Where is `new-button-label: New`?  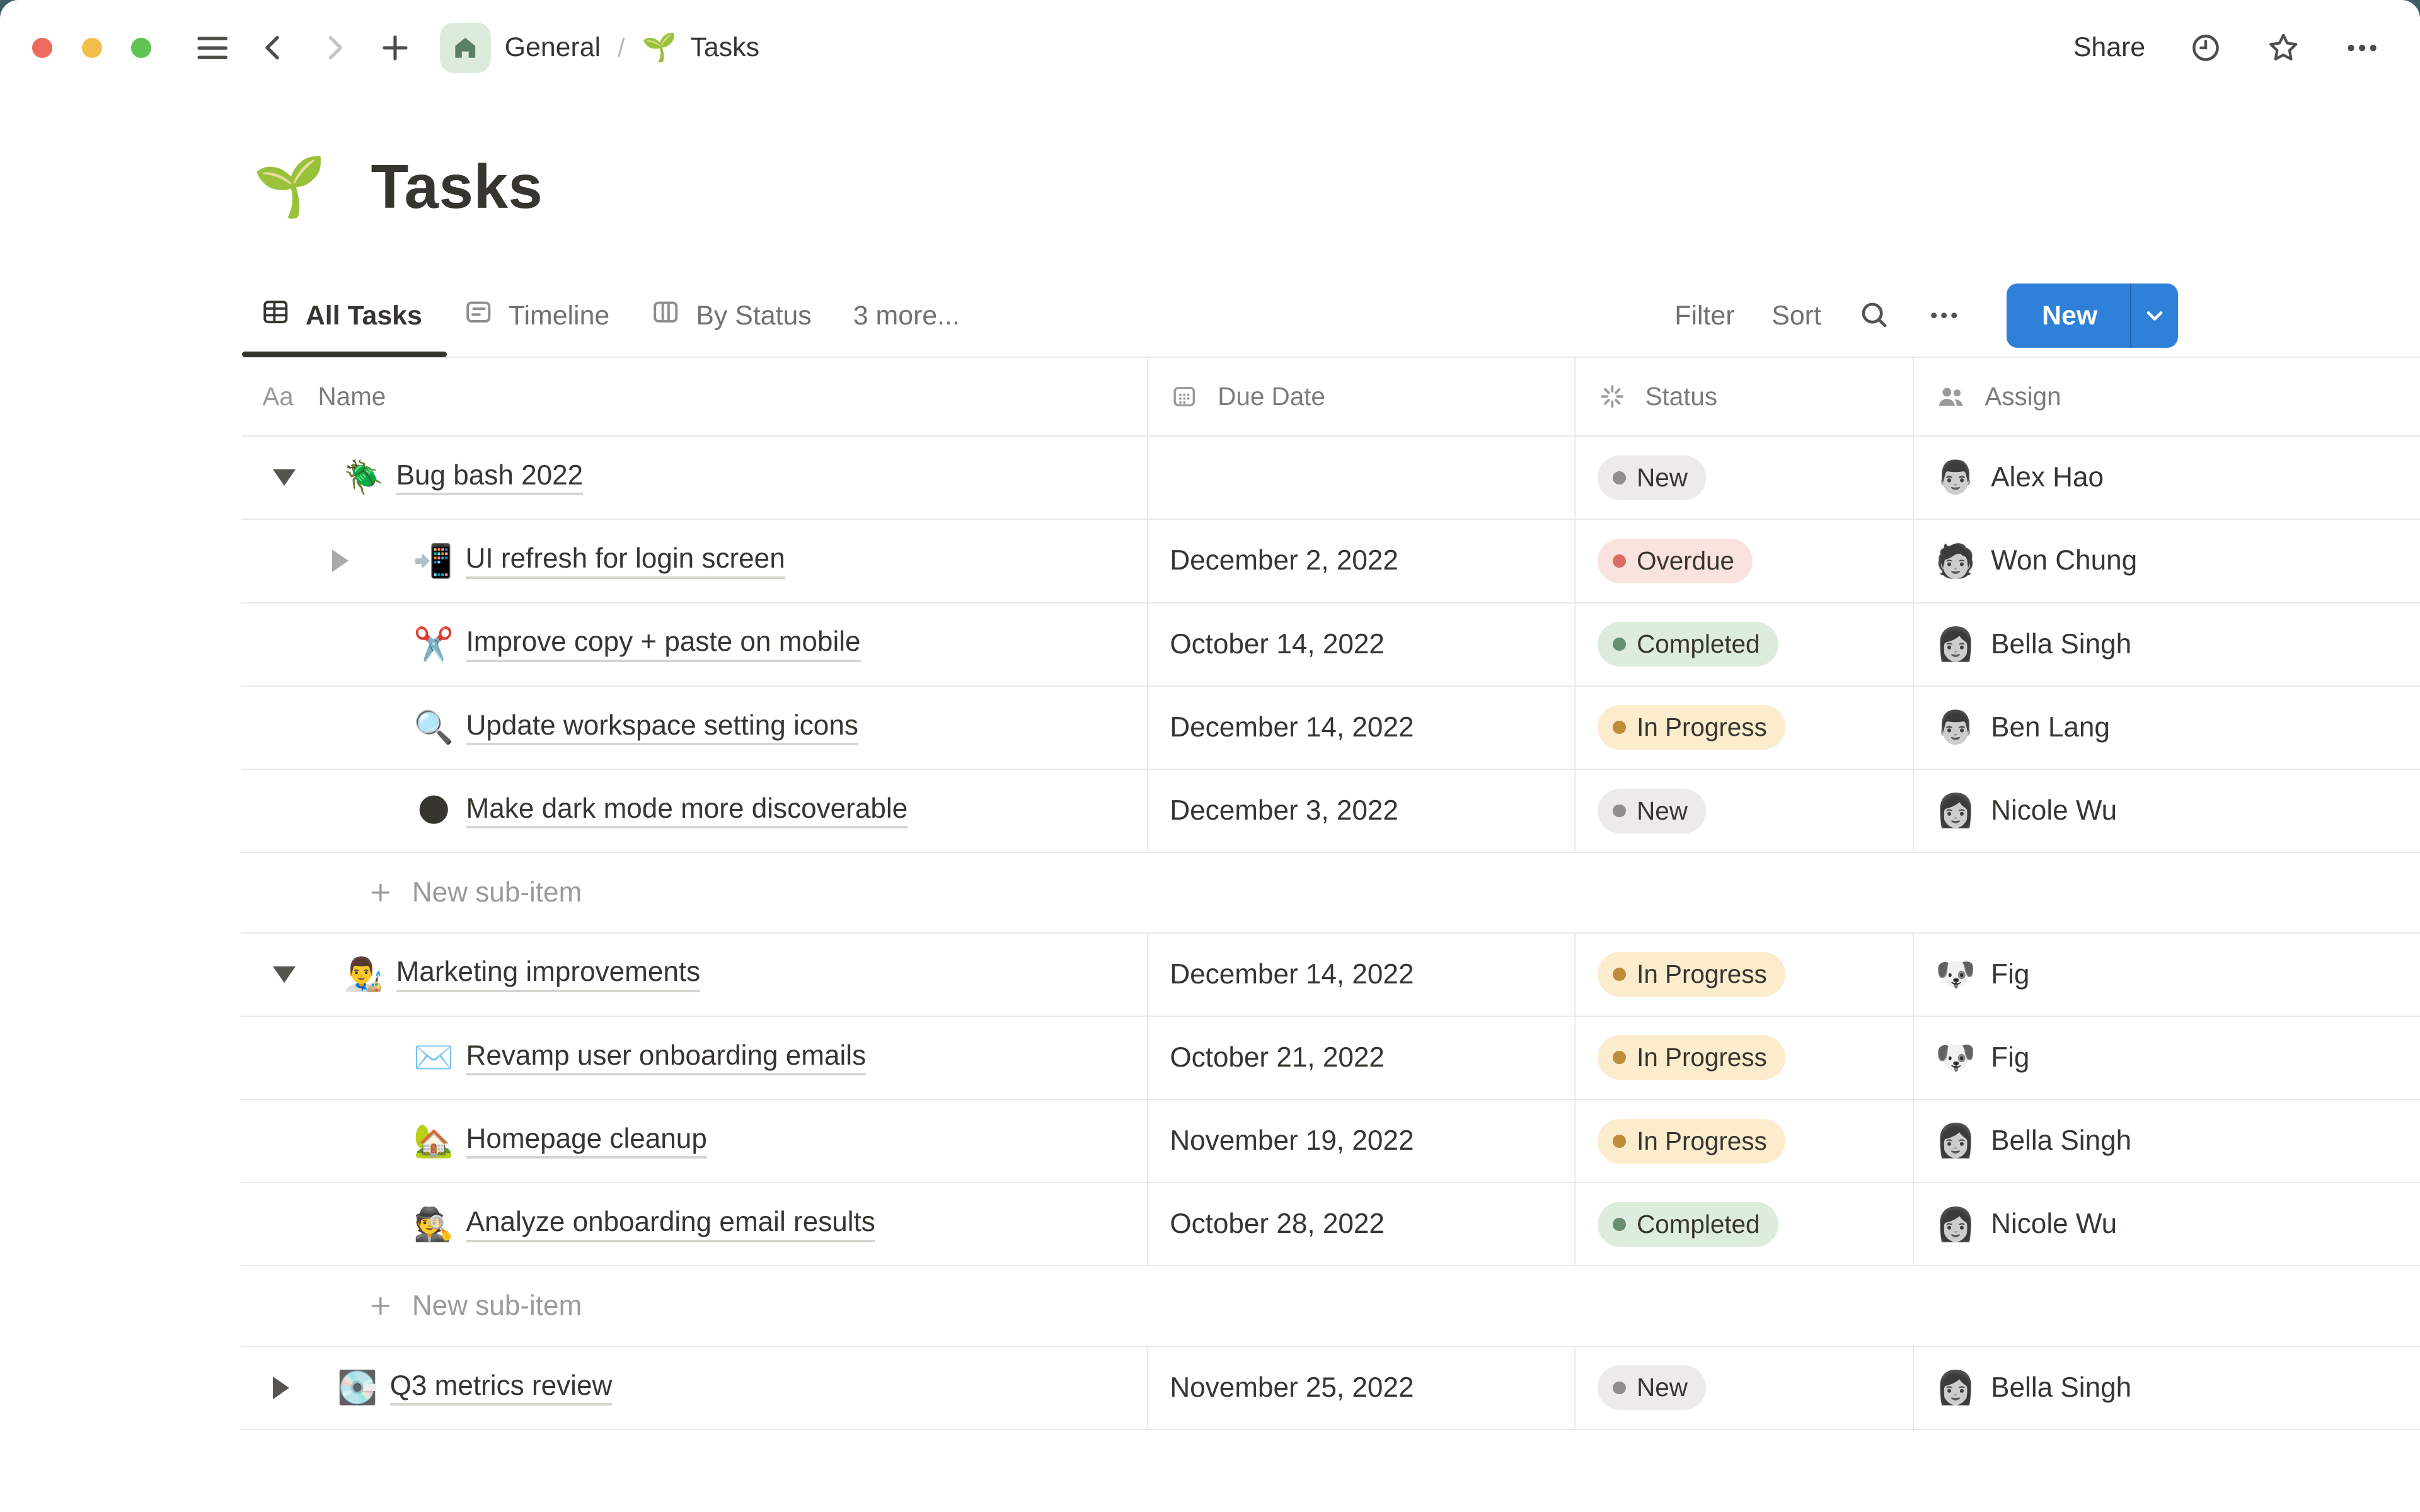
new-button-label: New is located at coordinates (2069, 316).